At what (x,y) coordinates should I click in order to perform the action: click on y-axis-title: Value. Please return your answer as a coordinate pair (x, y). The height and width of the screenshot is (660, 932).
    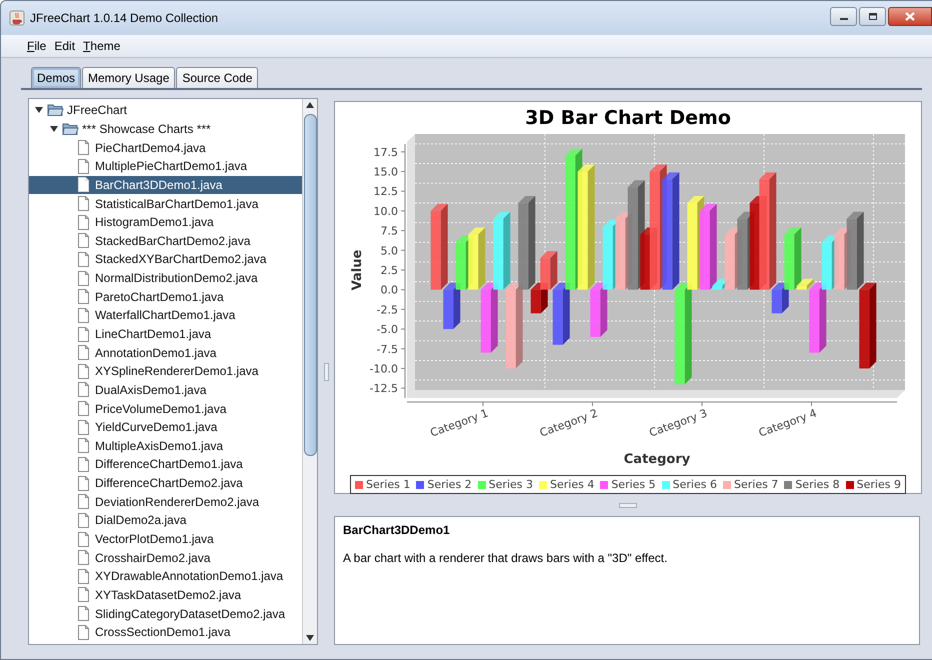
    Looking at the image, I should click on (357, 270).